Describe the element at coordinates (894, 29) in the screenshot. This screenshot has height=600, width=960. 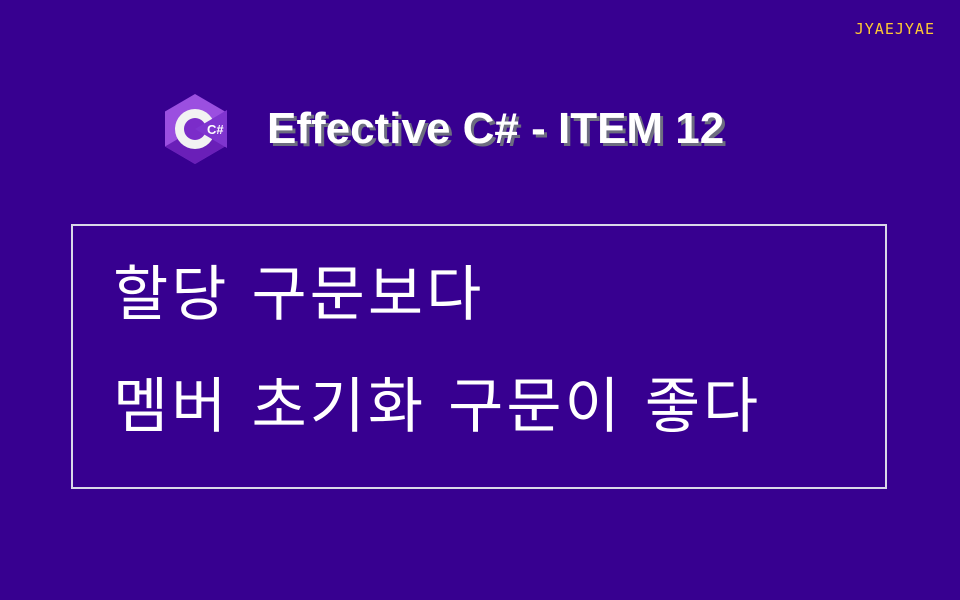
I see `author-label: JYAEJYAE` at that location.